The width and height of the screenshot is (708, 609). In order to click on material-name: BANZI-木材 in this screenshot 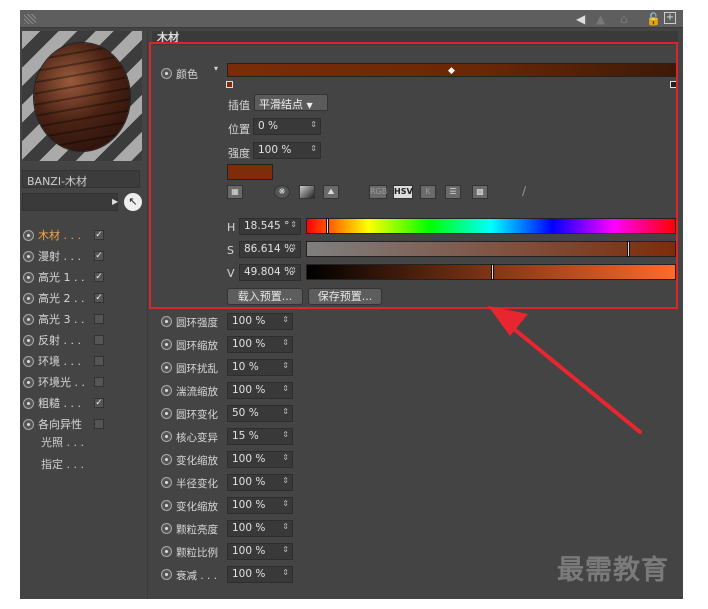, I will do `click(81, 179)`.